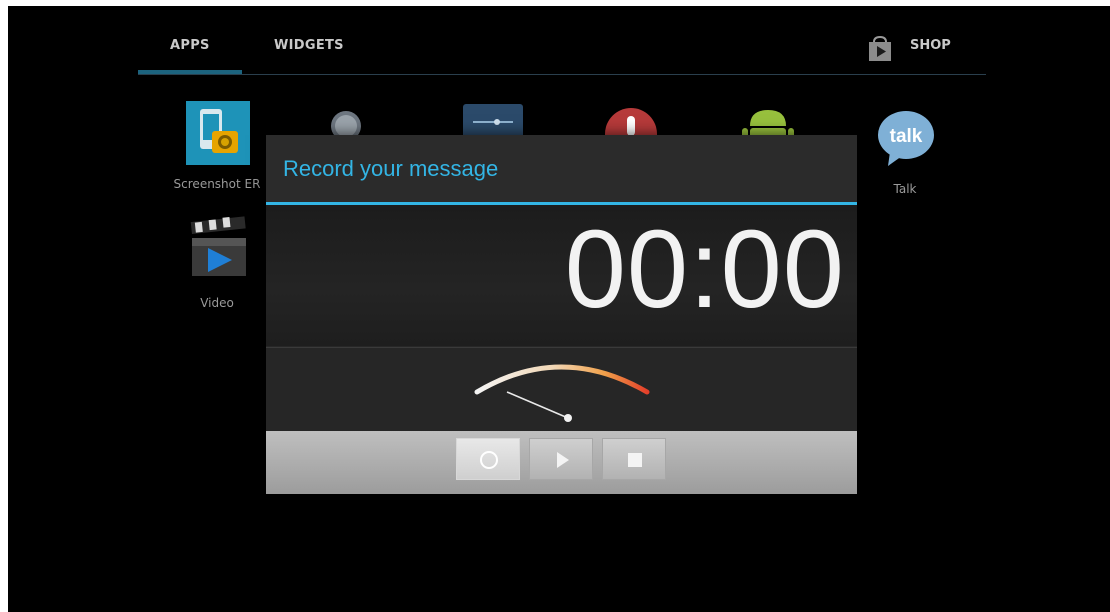  I want to click on stop-button, so click(634, 459).